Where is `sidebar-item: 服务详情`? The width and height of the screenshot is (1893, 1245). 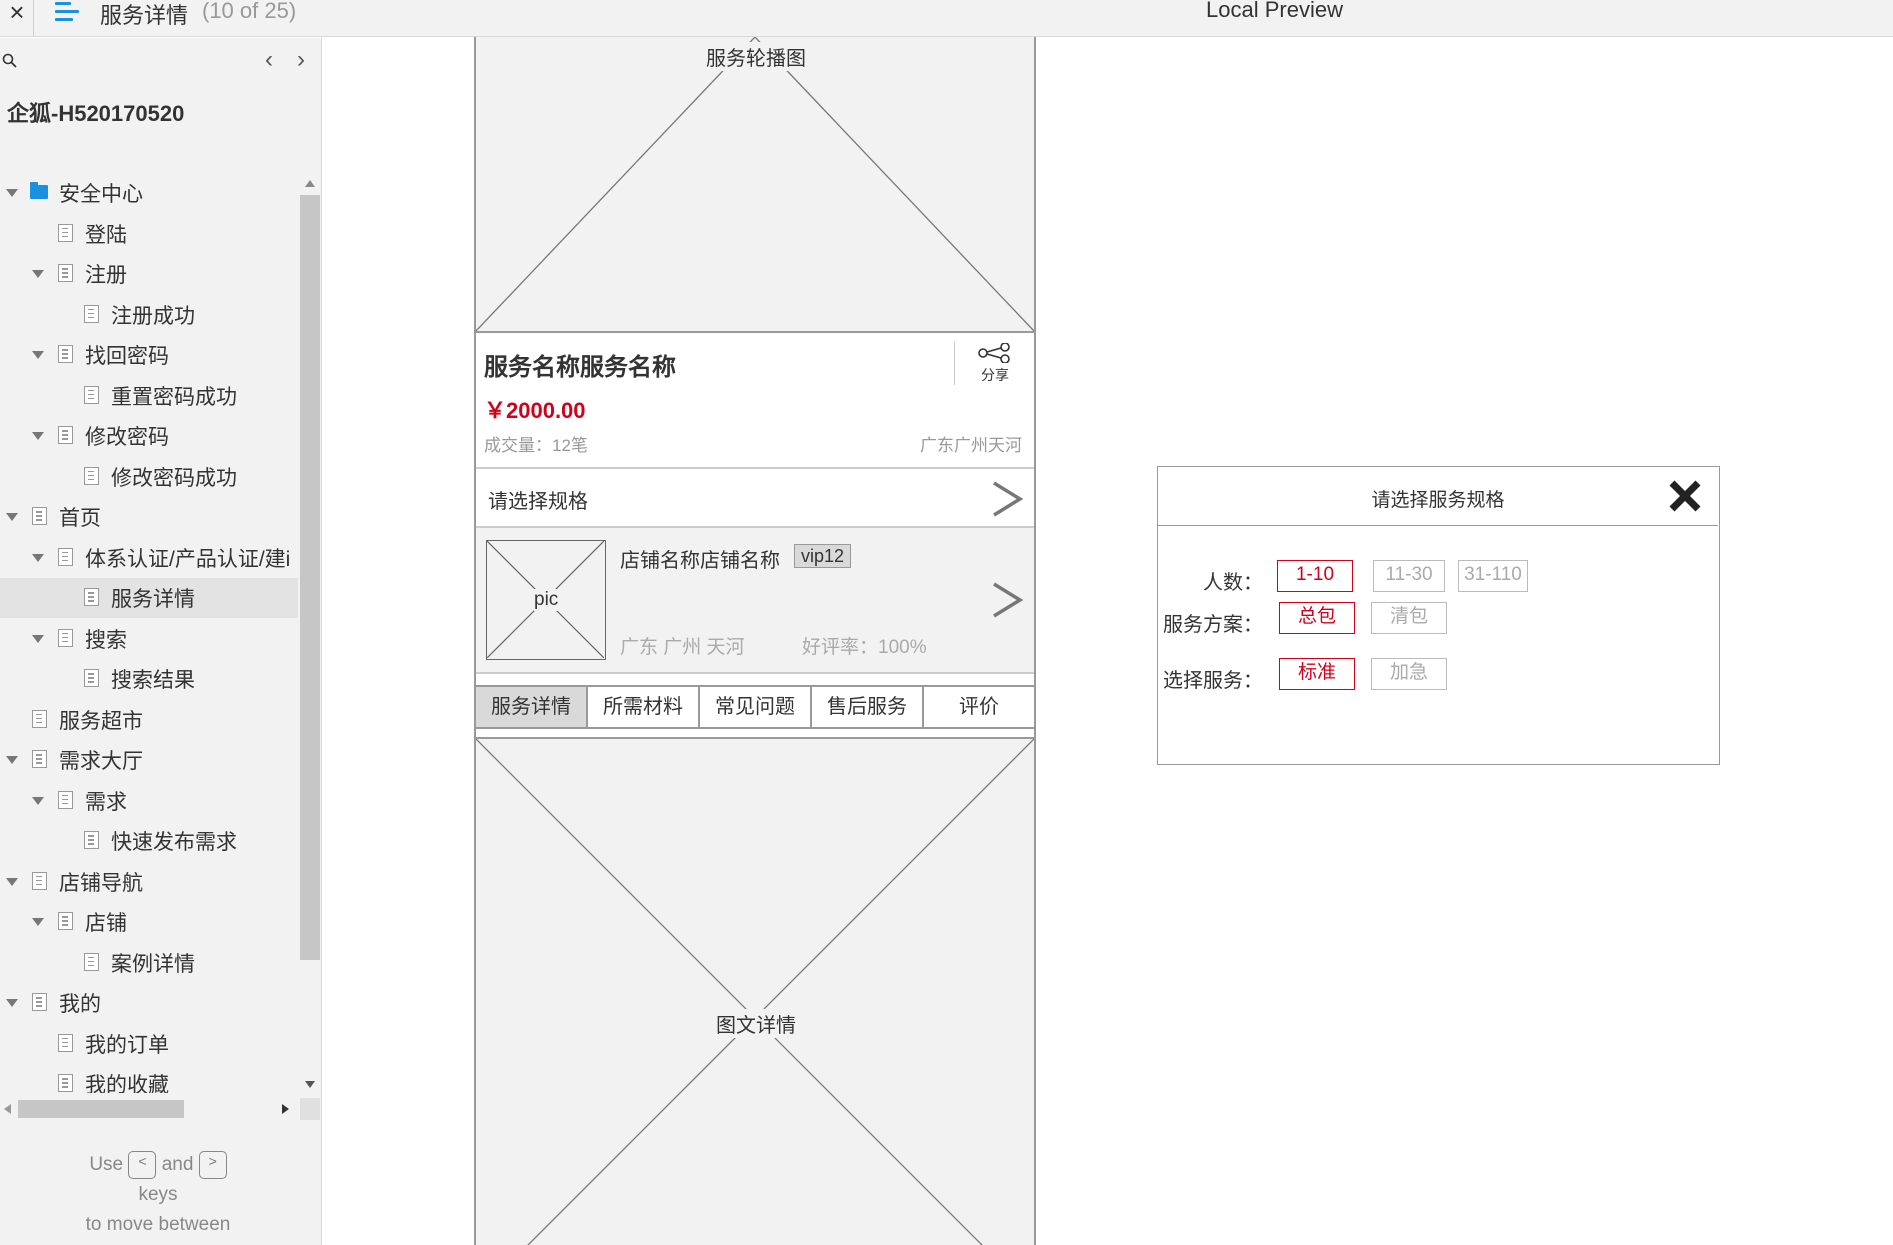 sidebar-item: 服务详情 is located at coordinates (149, 598).